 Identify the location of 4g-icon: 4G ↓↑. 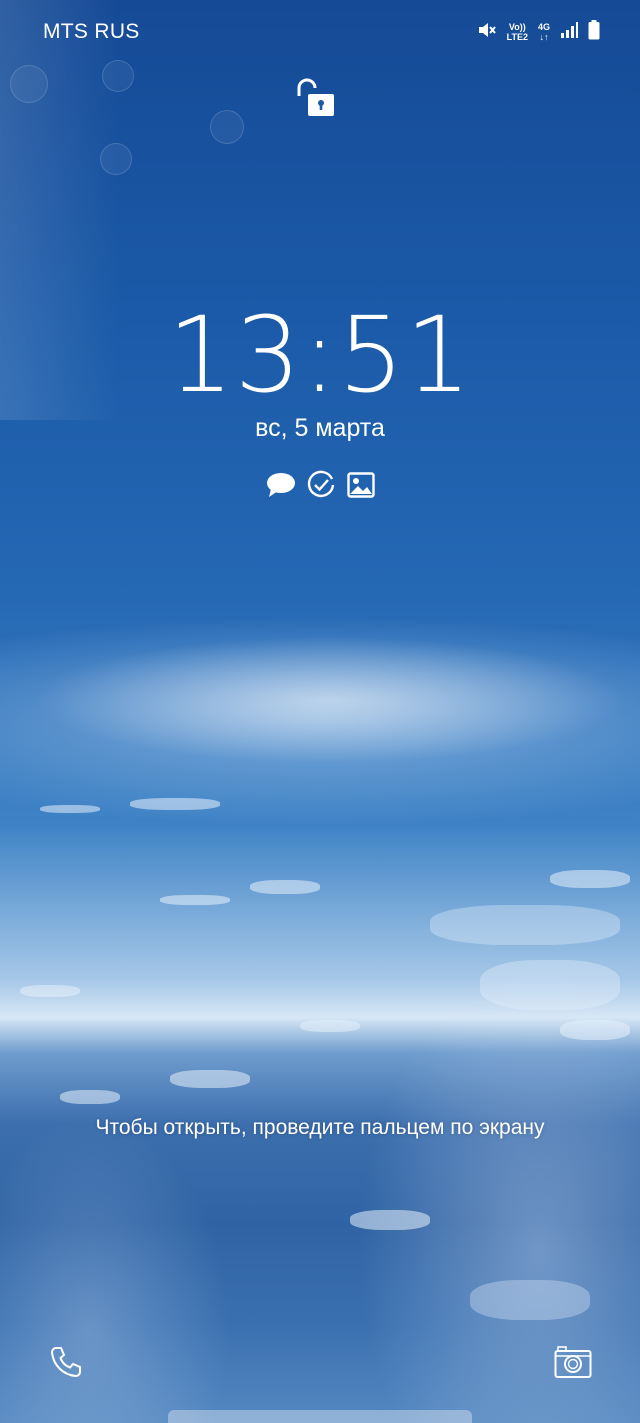
(544, 32).